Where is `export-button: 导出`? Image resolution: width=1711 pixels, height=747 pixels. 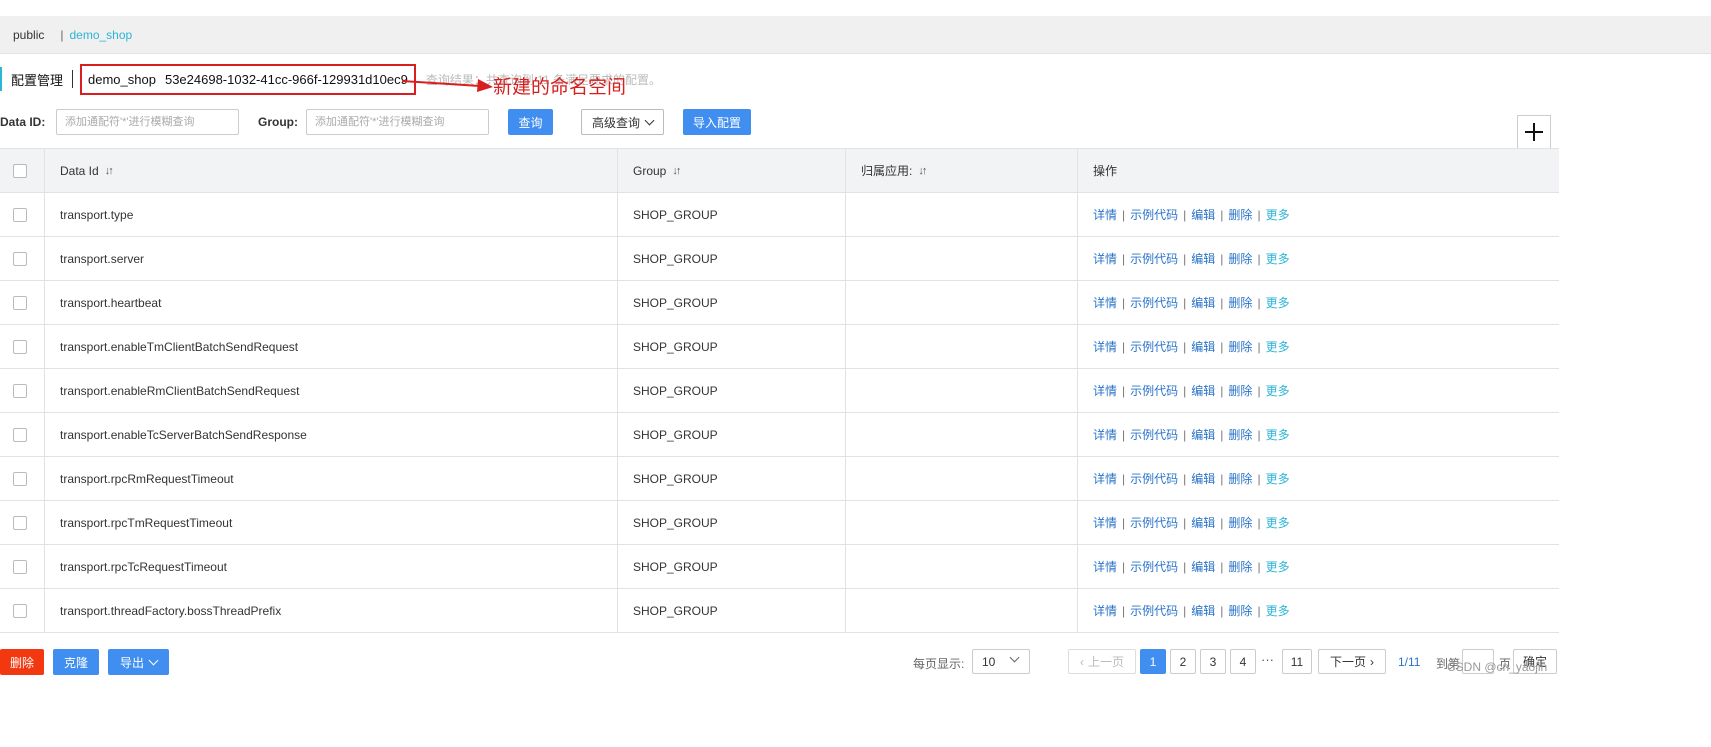
export-button: 导出 is located at coordinates (138, 662).